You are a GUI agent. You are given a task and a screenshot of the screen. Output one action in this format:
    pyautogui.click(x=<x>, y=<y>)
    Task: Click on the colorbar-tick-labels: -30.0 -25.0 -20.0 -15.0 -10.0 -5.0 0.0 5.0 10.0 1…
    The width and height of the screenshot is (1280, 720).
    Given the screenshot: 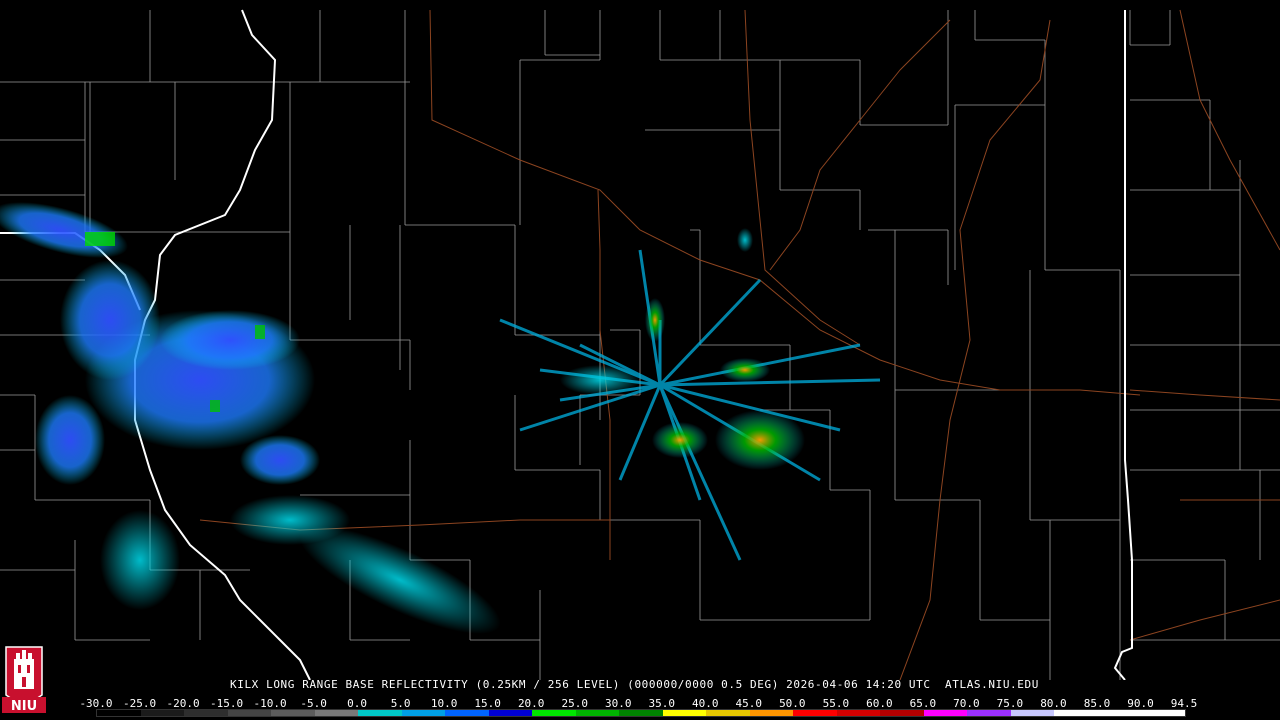 What is the action you would take?
    pyautogui.click(x=638, y=703)
    